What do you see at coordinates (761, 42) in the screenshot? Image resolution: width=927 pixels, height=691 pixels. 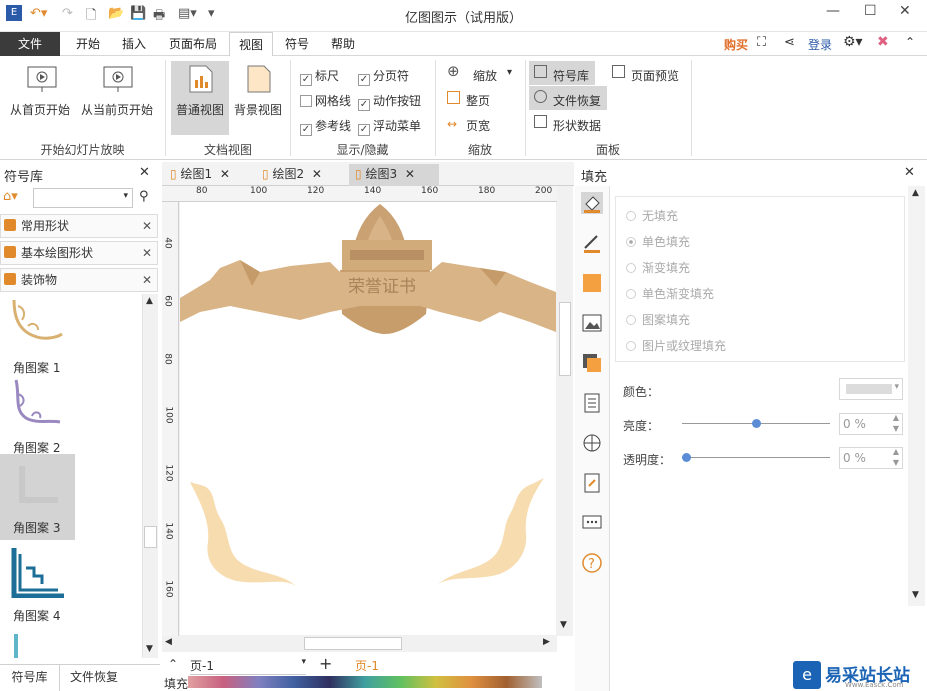 I see `community-icon: ⛶` at bounding box center [761, 42].